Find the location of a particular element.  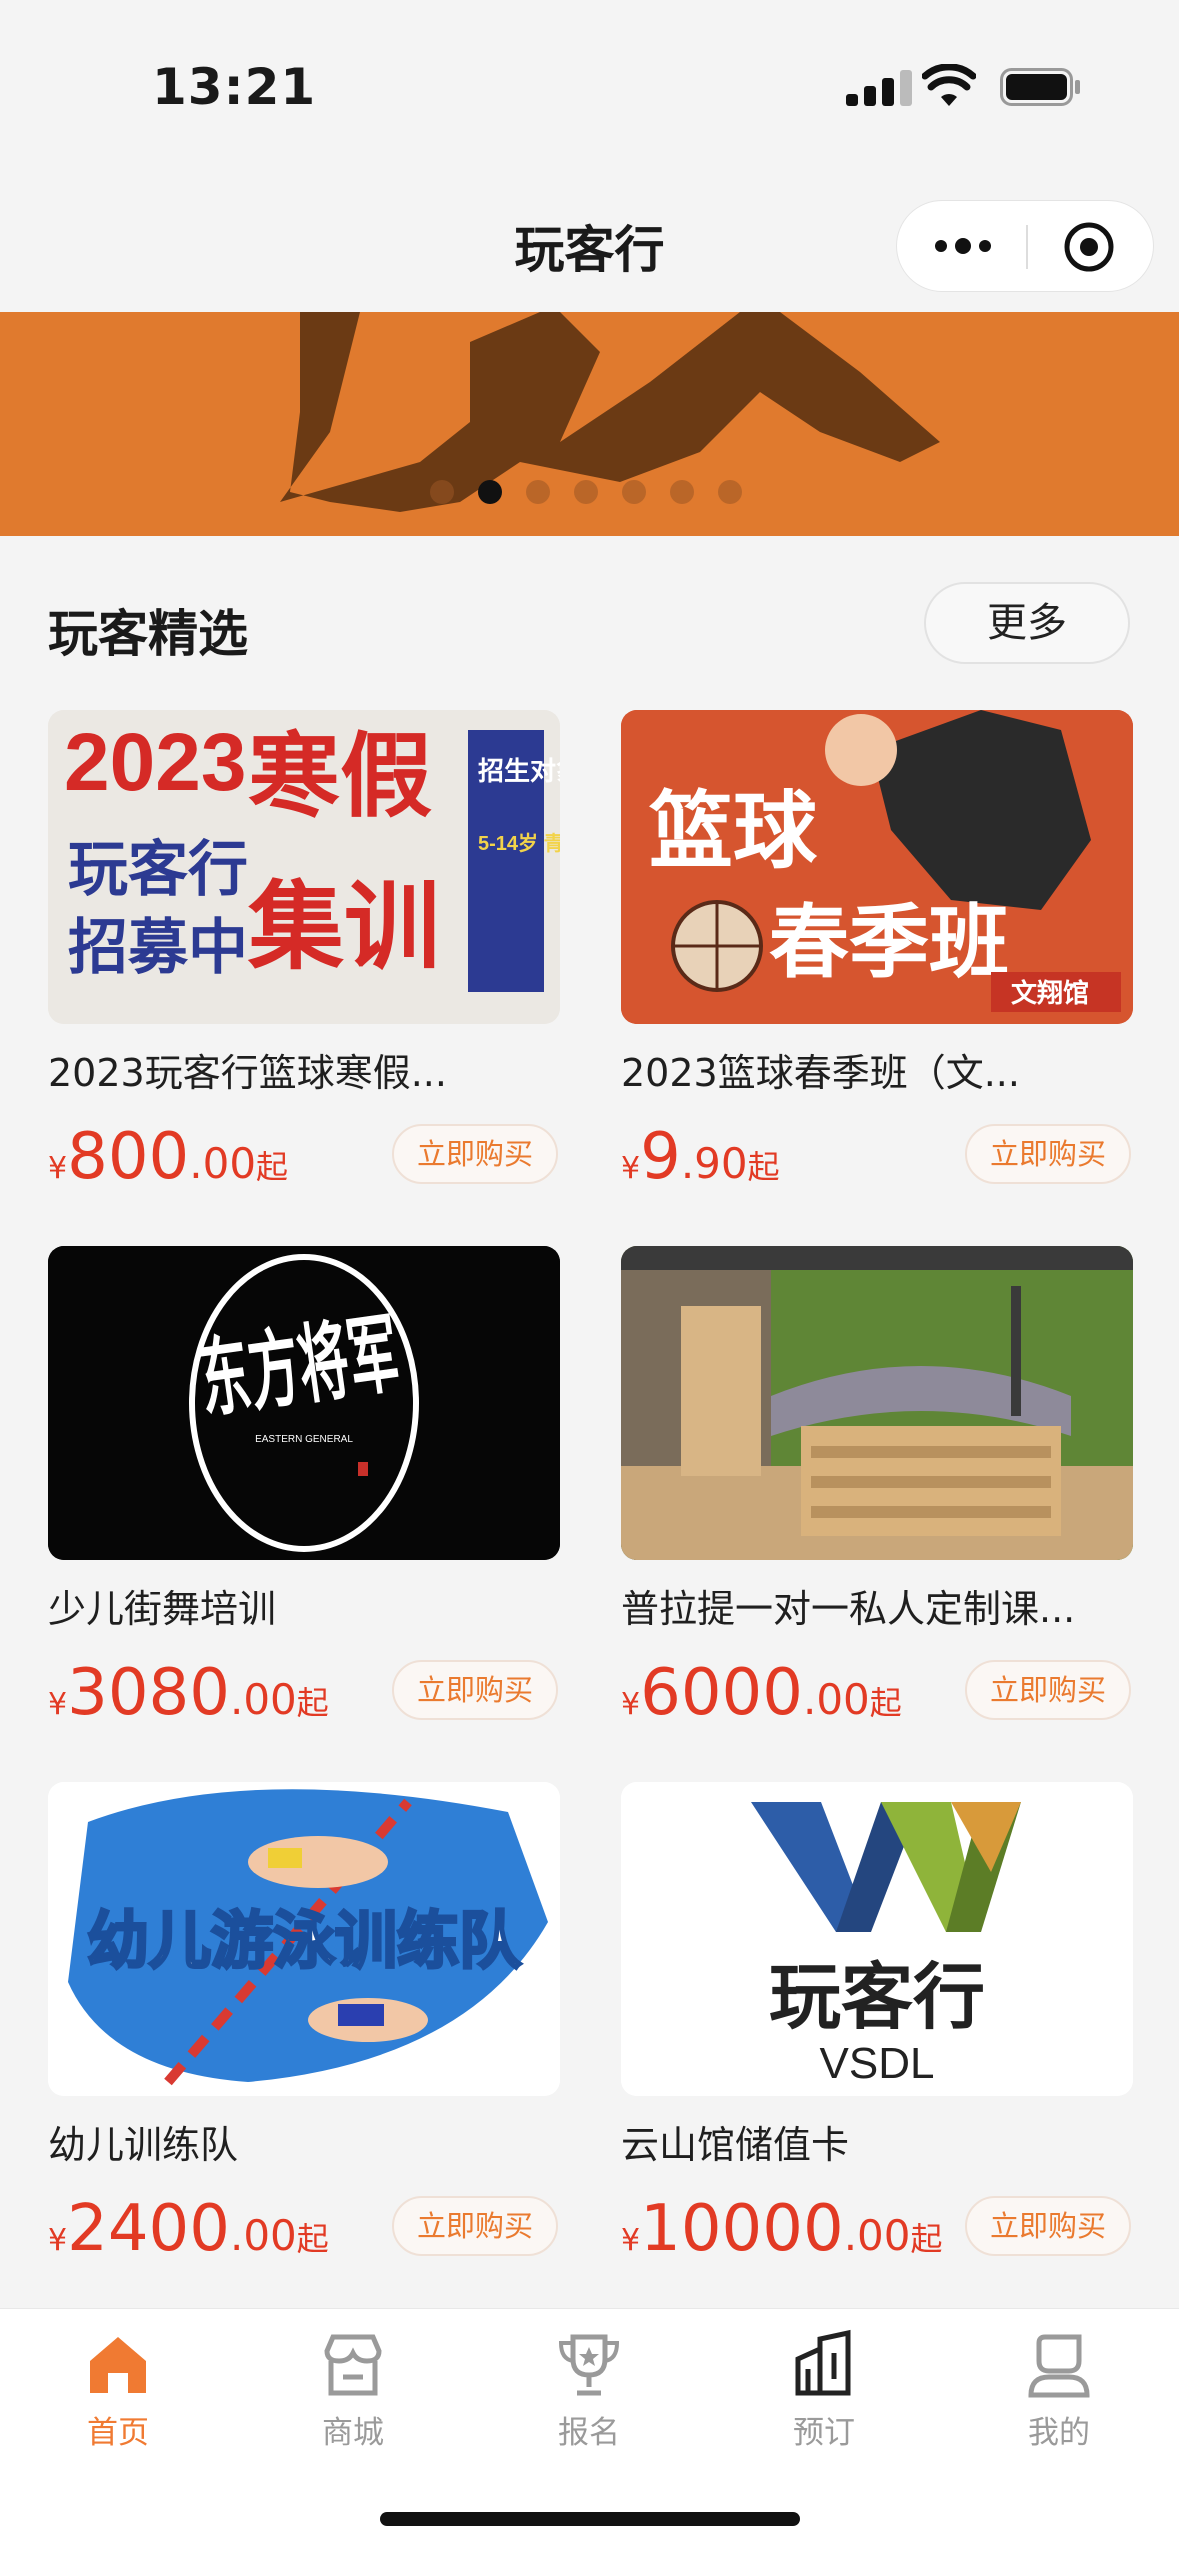

banner-carousel is located at coordinates (589, 424).